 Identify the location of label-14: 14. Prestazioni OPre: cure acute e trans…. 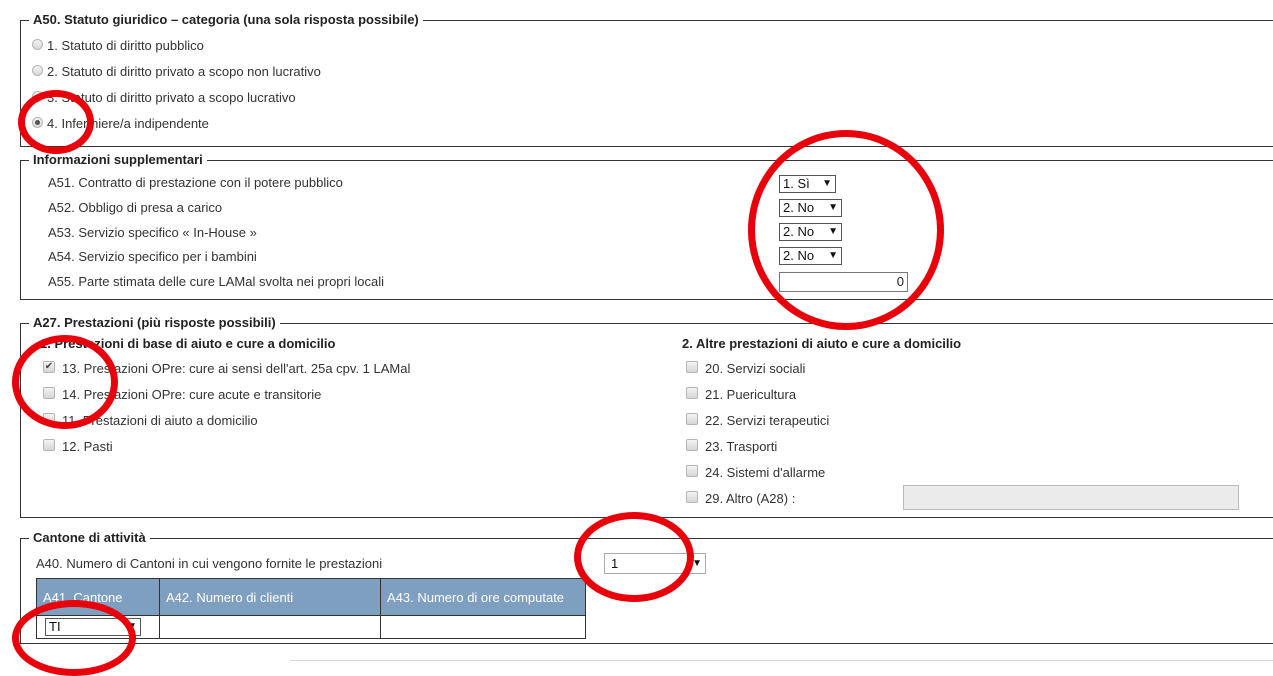
(192, 394).